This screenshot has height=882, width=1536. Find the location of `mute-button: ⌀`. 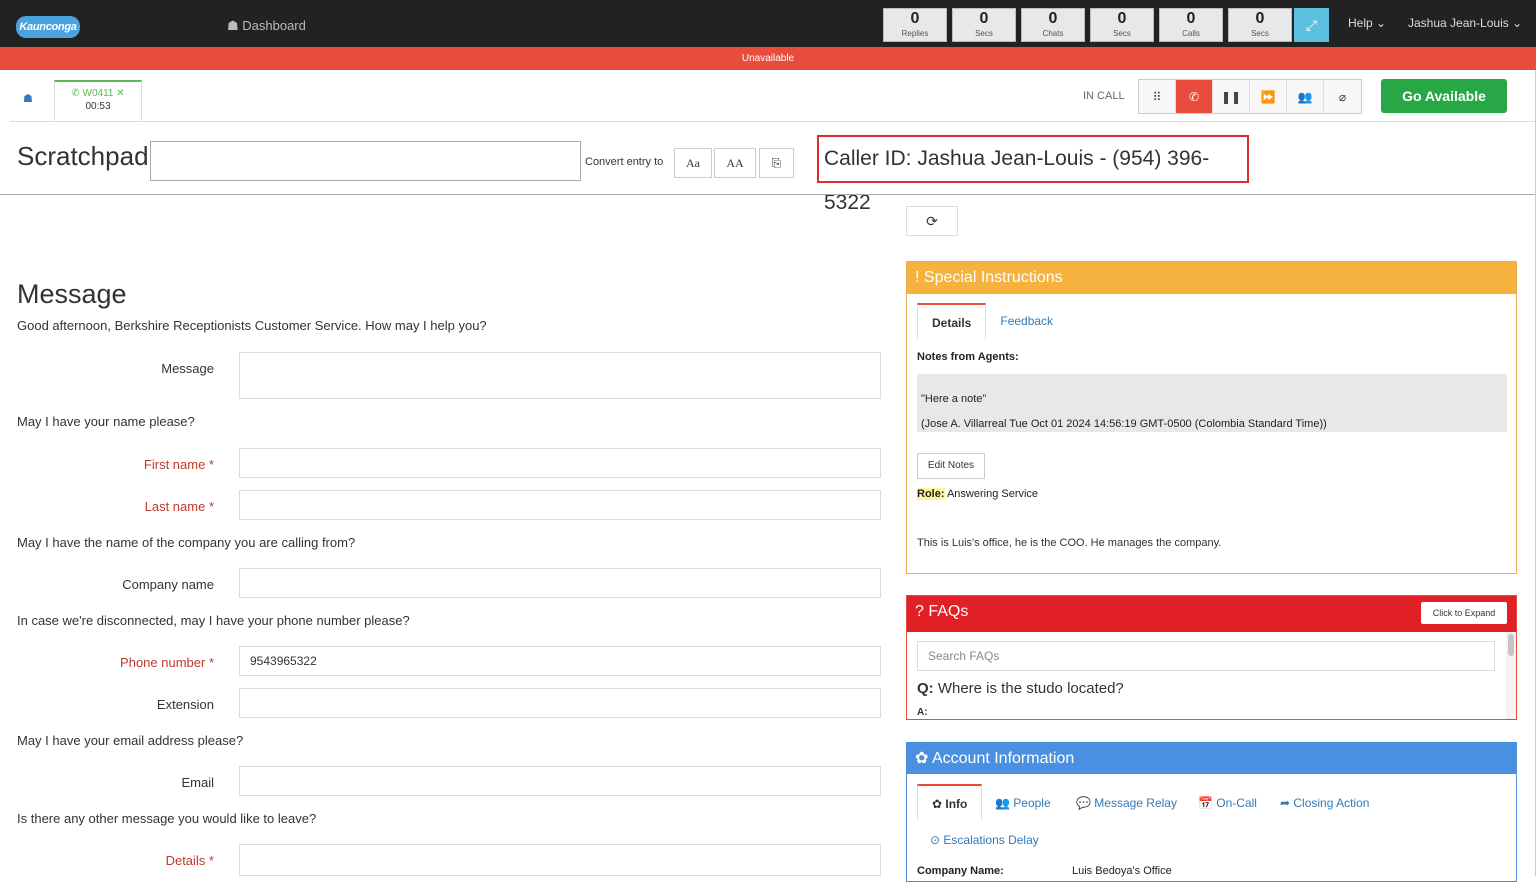

mute-button: ⌀ is located at coordinates (1342, 96).